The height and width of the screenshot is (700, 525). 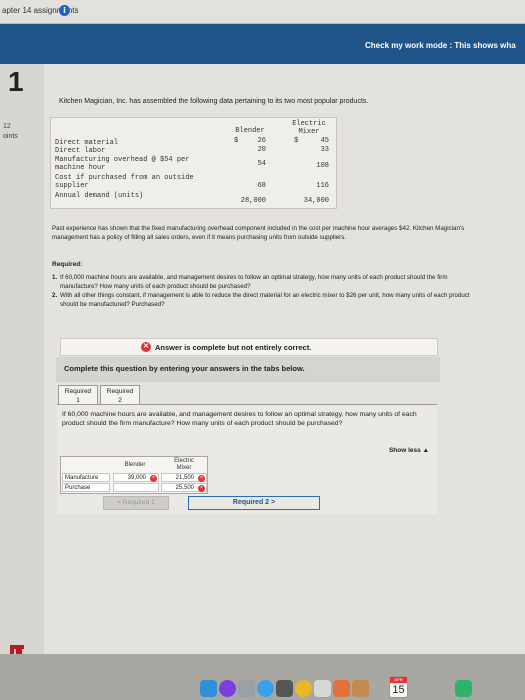 I want to click on finder-icon, so click(x=208, y=688).